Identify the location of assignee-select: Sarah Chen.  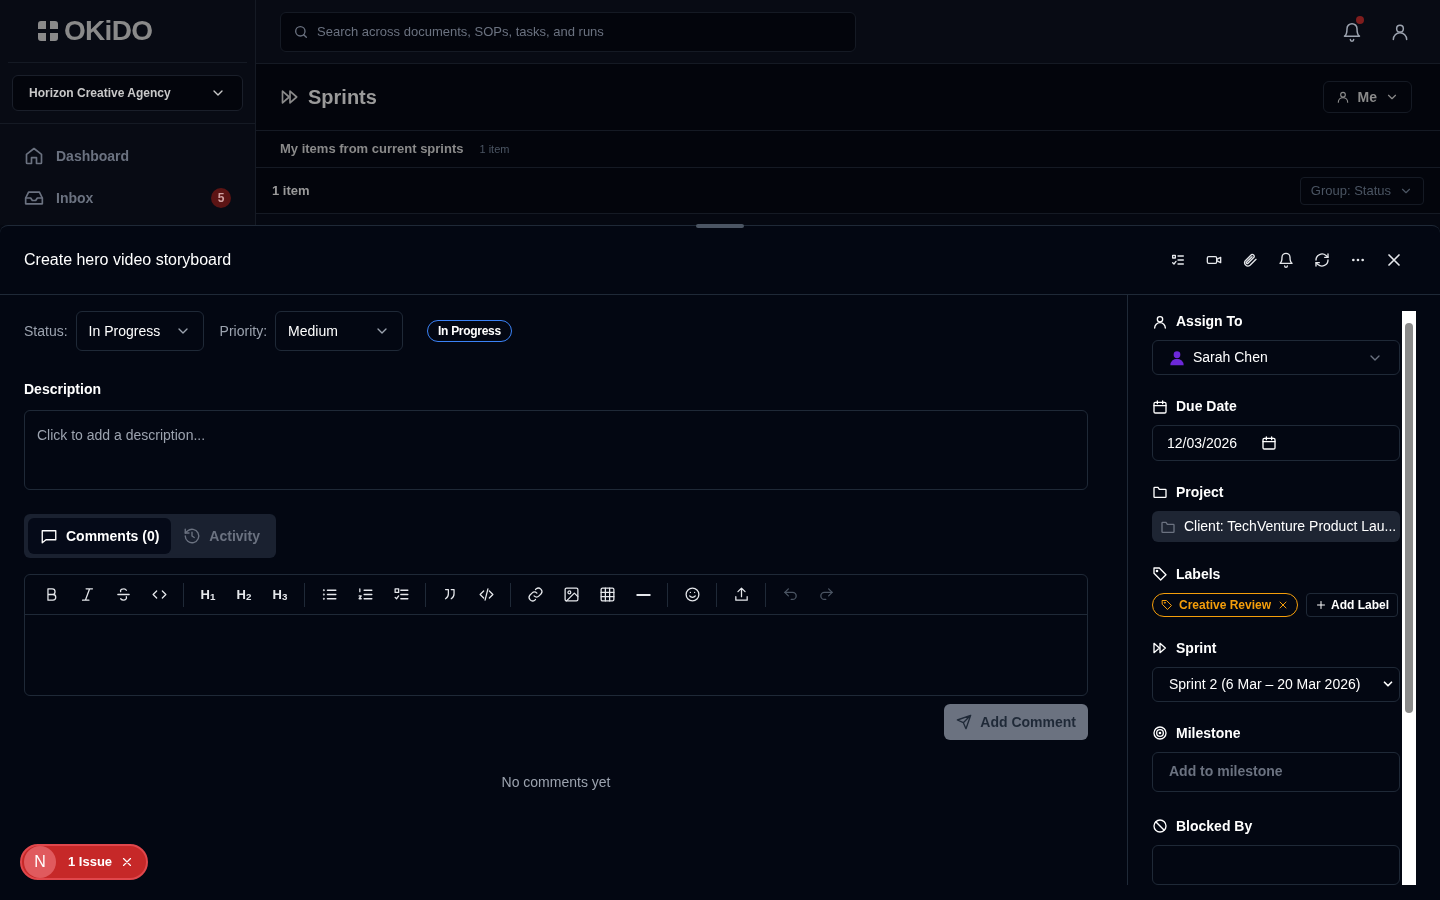
(1276, 358).